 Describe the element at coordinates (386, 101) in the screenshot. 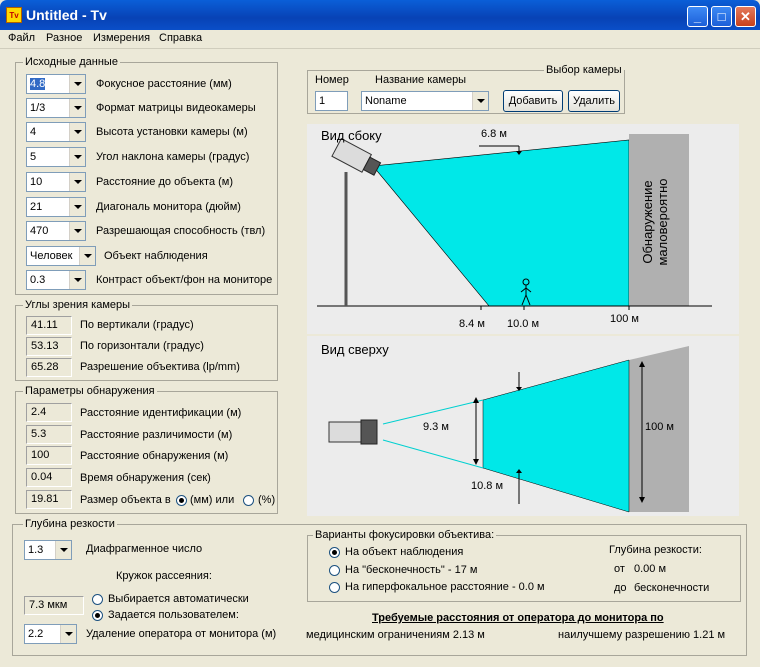

I see `camera-name-value: Noname` at that location.